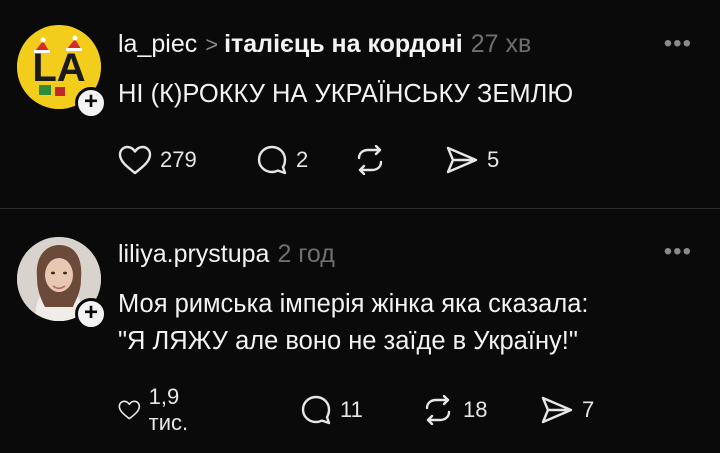 Image resolution: width=720 pixels, height=453 pixels. I want to click on post-header: liliya.prystupa 2 год, so click(226, 254).